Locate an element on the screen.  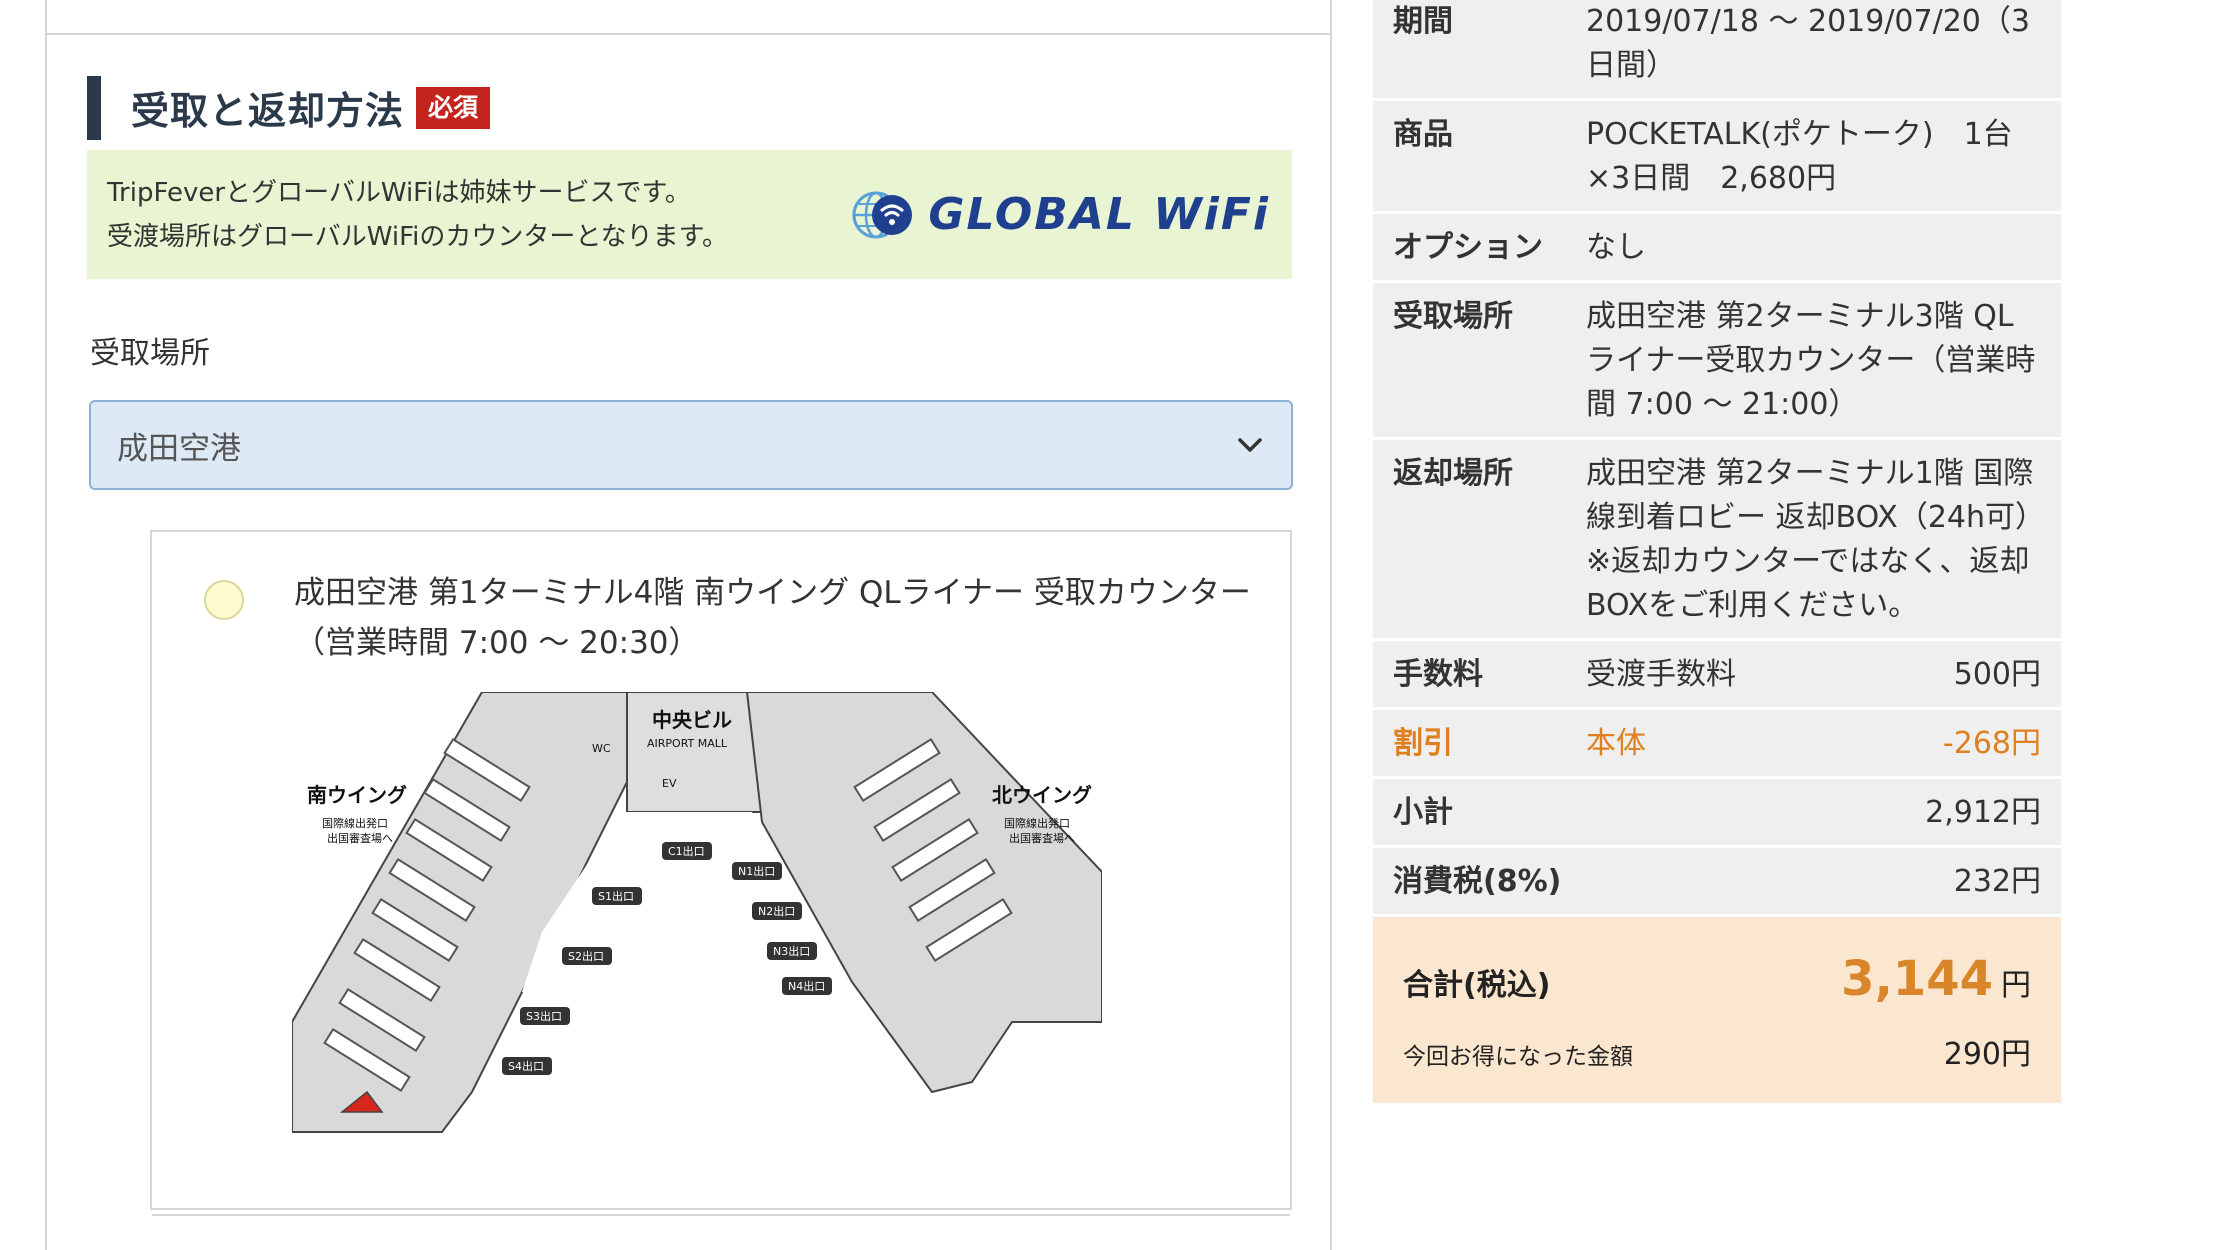
savings-label: 今回お得になった金額 is located at coordinates (1518, 1057).